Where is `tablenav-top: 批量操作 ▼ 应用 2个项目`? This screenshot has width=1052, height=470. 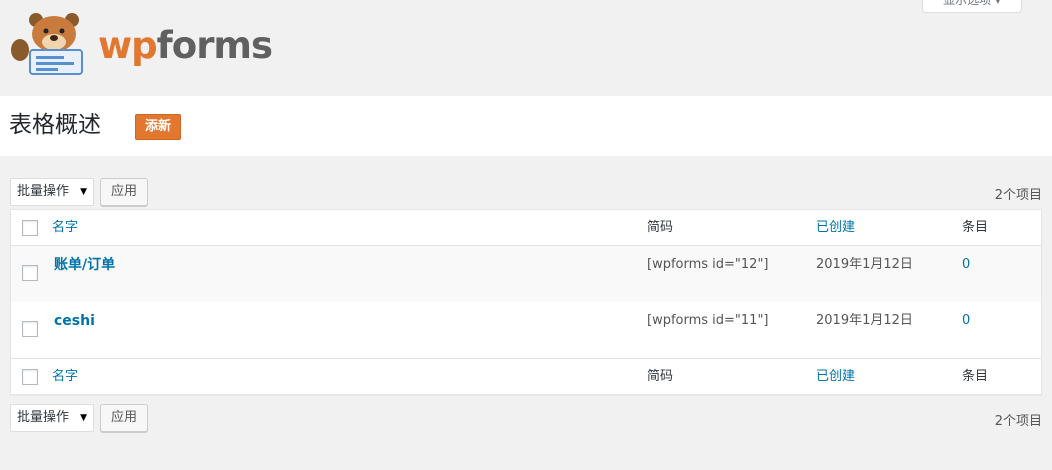
tablenav-top: 批量操作 ▼ 应用 2个项目 is located at coordinates (526, 192).